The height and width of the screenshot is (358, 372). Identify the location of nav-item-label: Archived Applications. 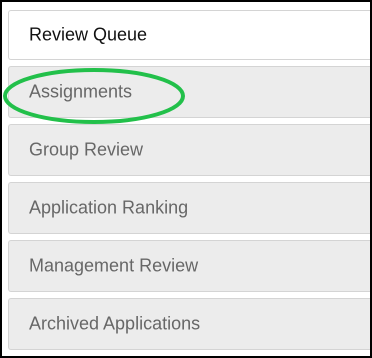
(115, 323).